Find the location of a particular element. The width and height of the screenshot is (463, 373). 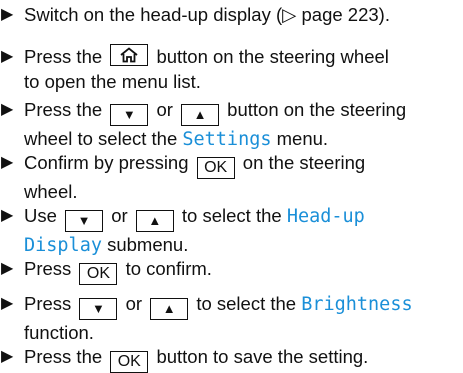

step-2-text-a: Press the is located at coordinates (63, 56).